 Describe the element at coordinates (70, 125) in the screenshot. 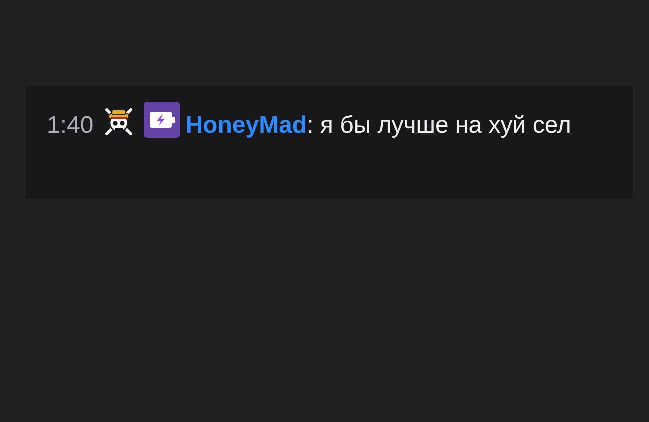

I see `timestamp: 1:40` at that location.